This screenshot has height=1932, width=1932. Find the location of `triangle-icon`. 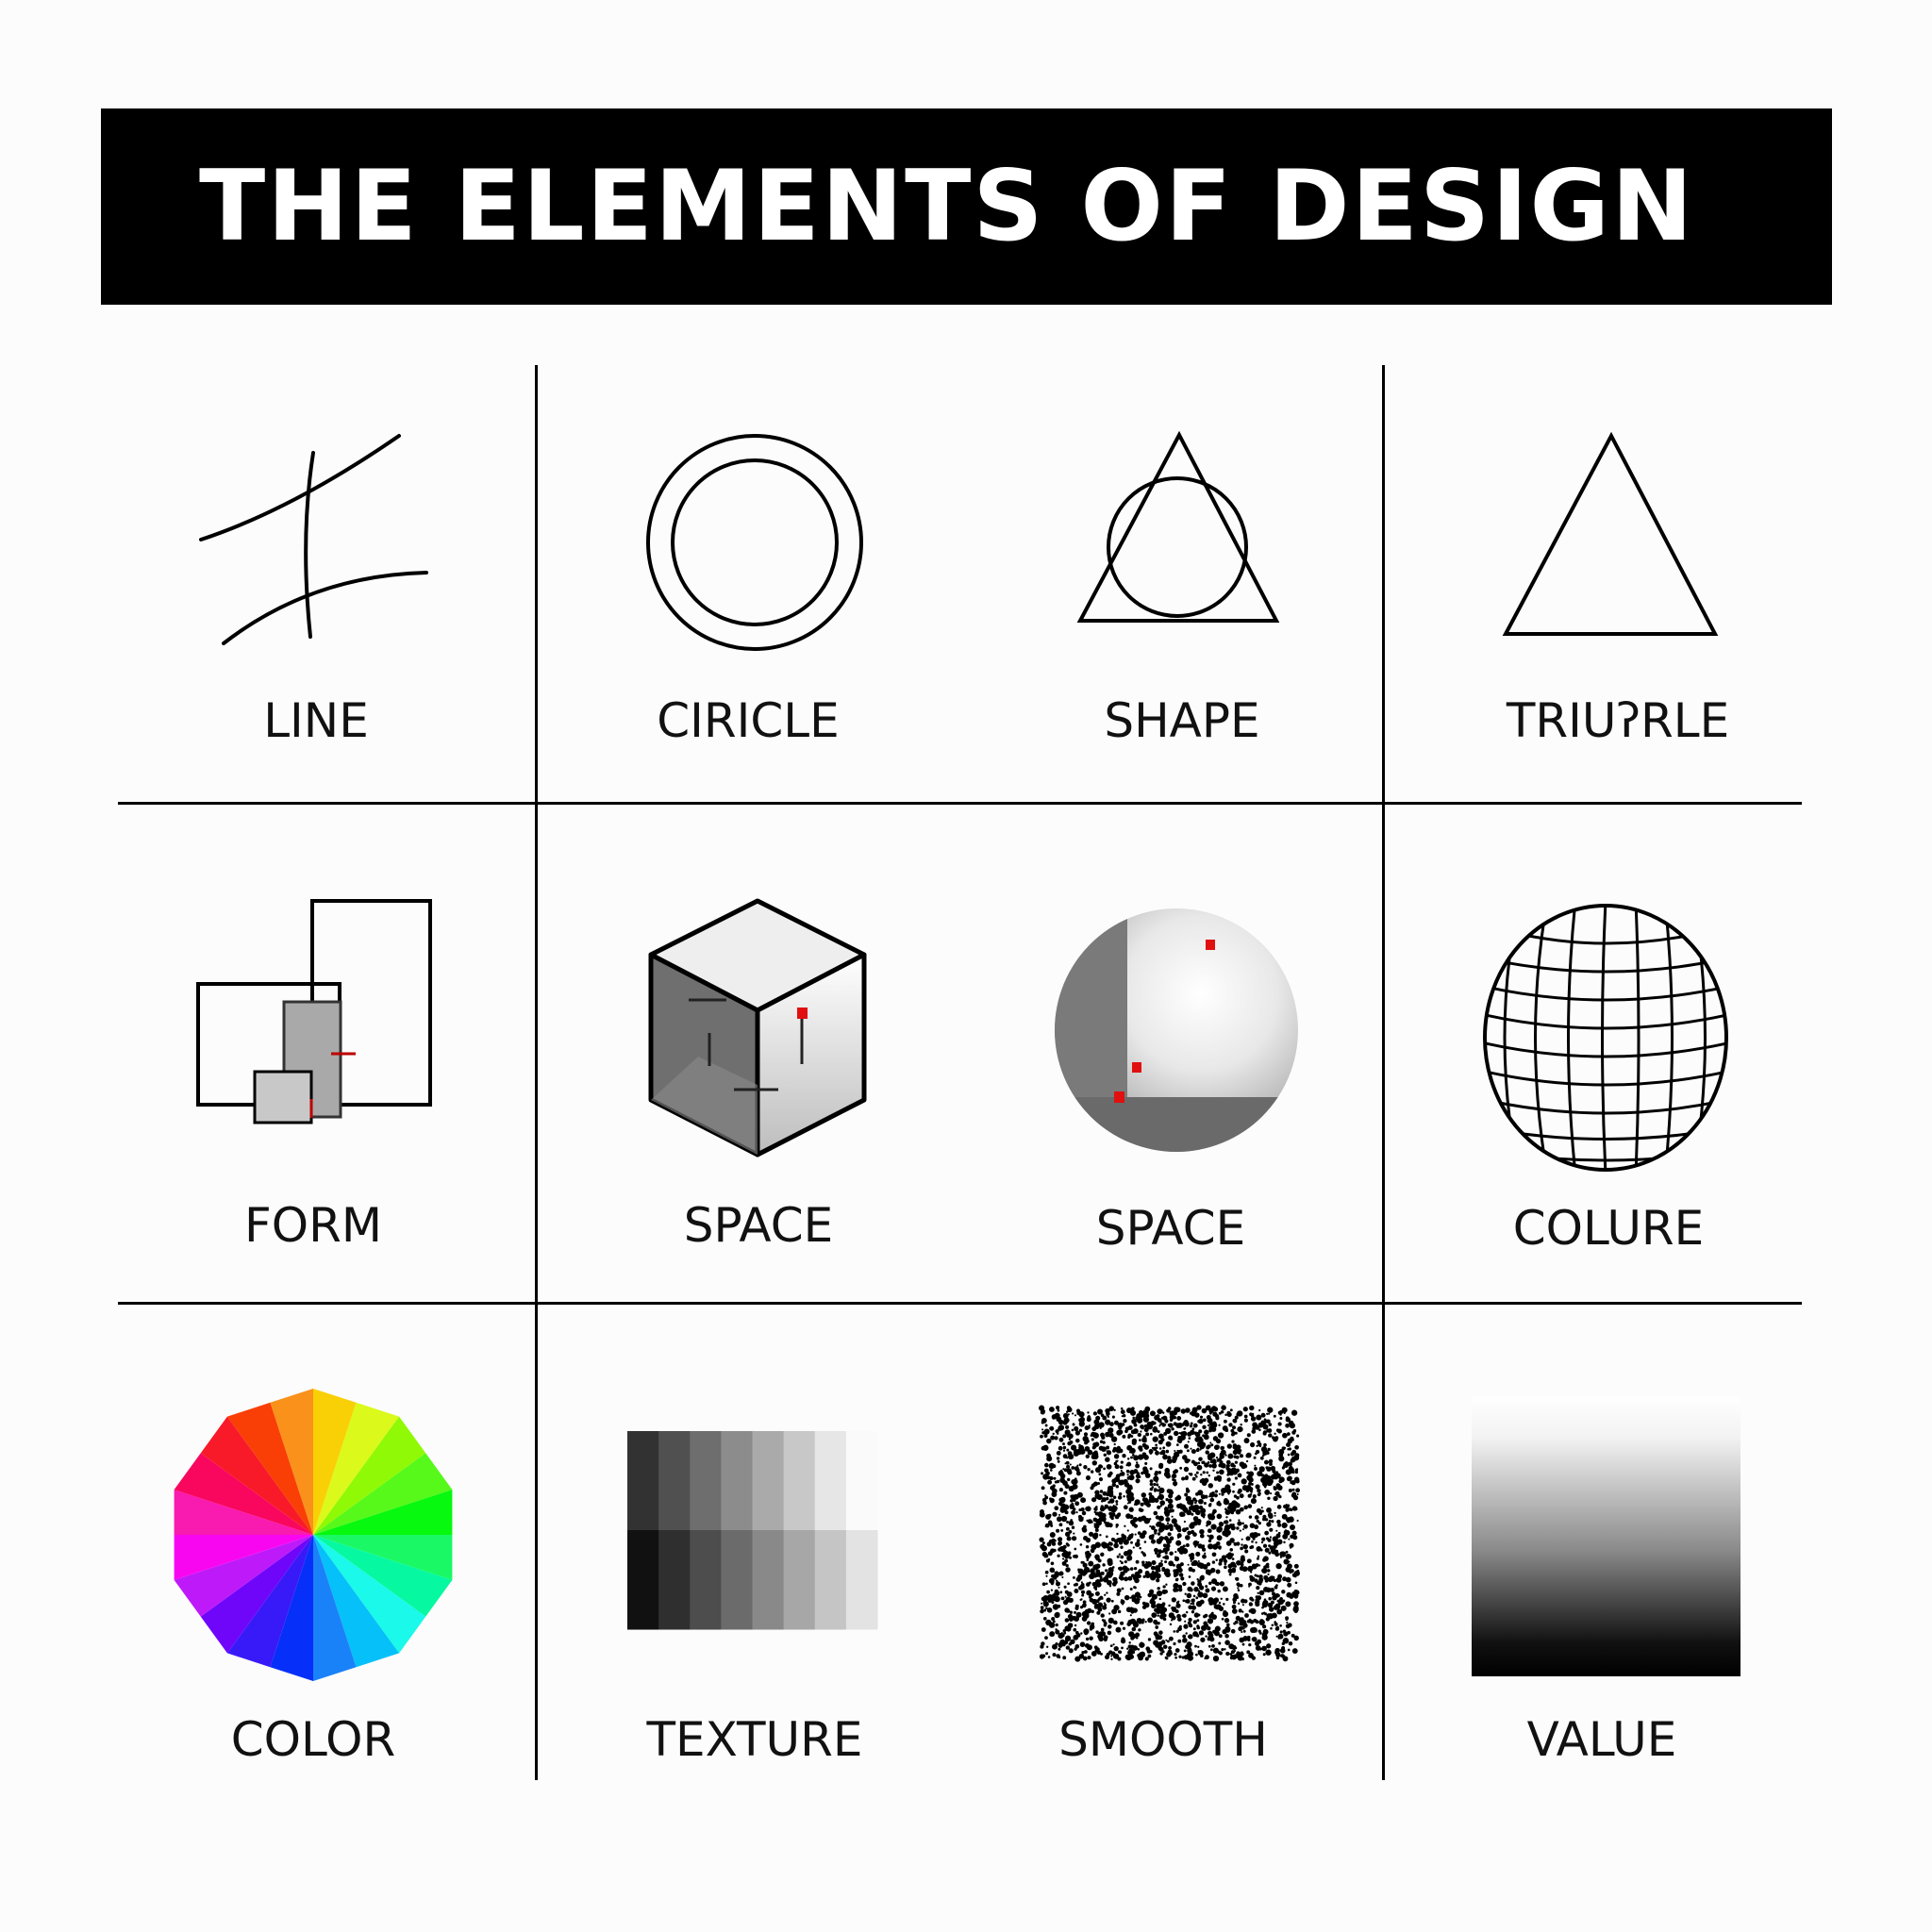

triangle-icon is located at coordinates (1611, 534).